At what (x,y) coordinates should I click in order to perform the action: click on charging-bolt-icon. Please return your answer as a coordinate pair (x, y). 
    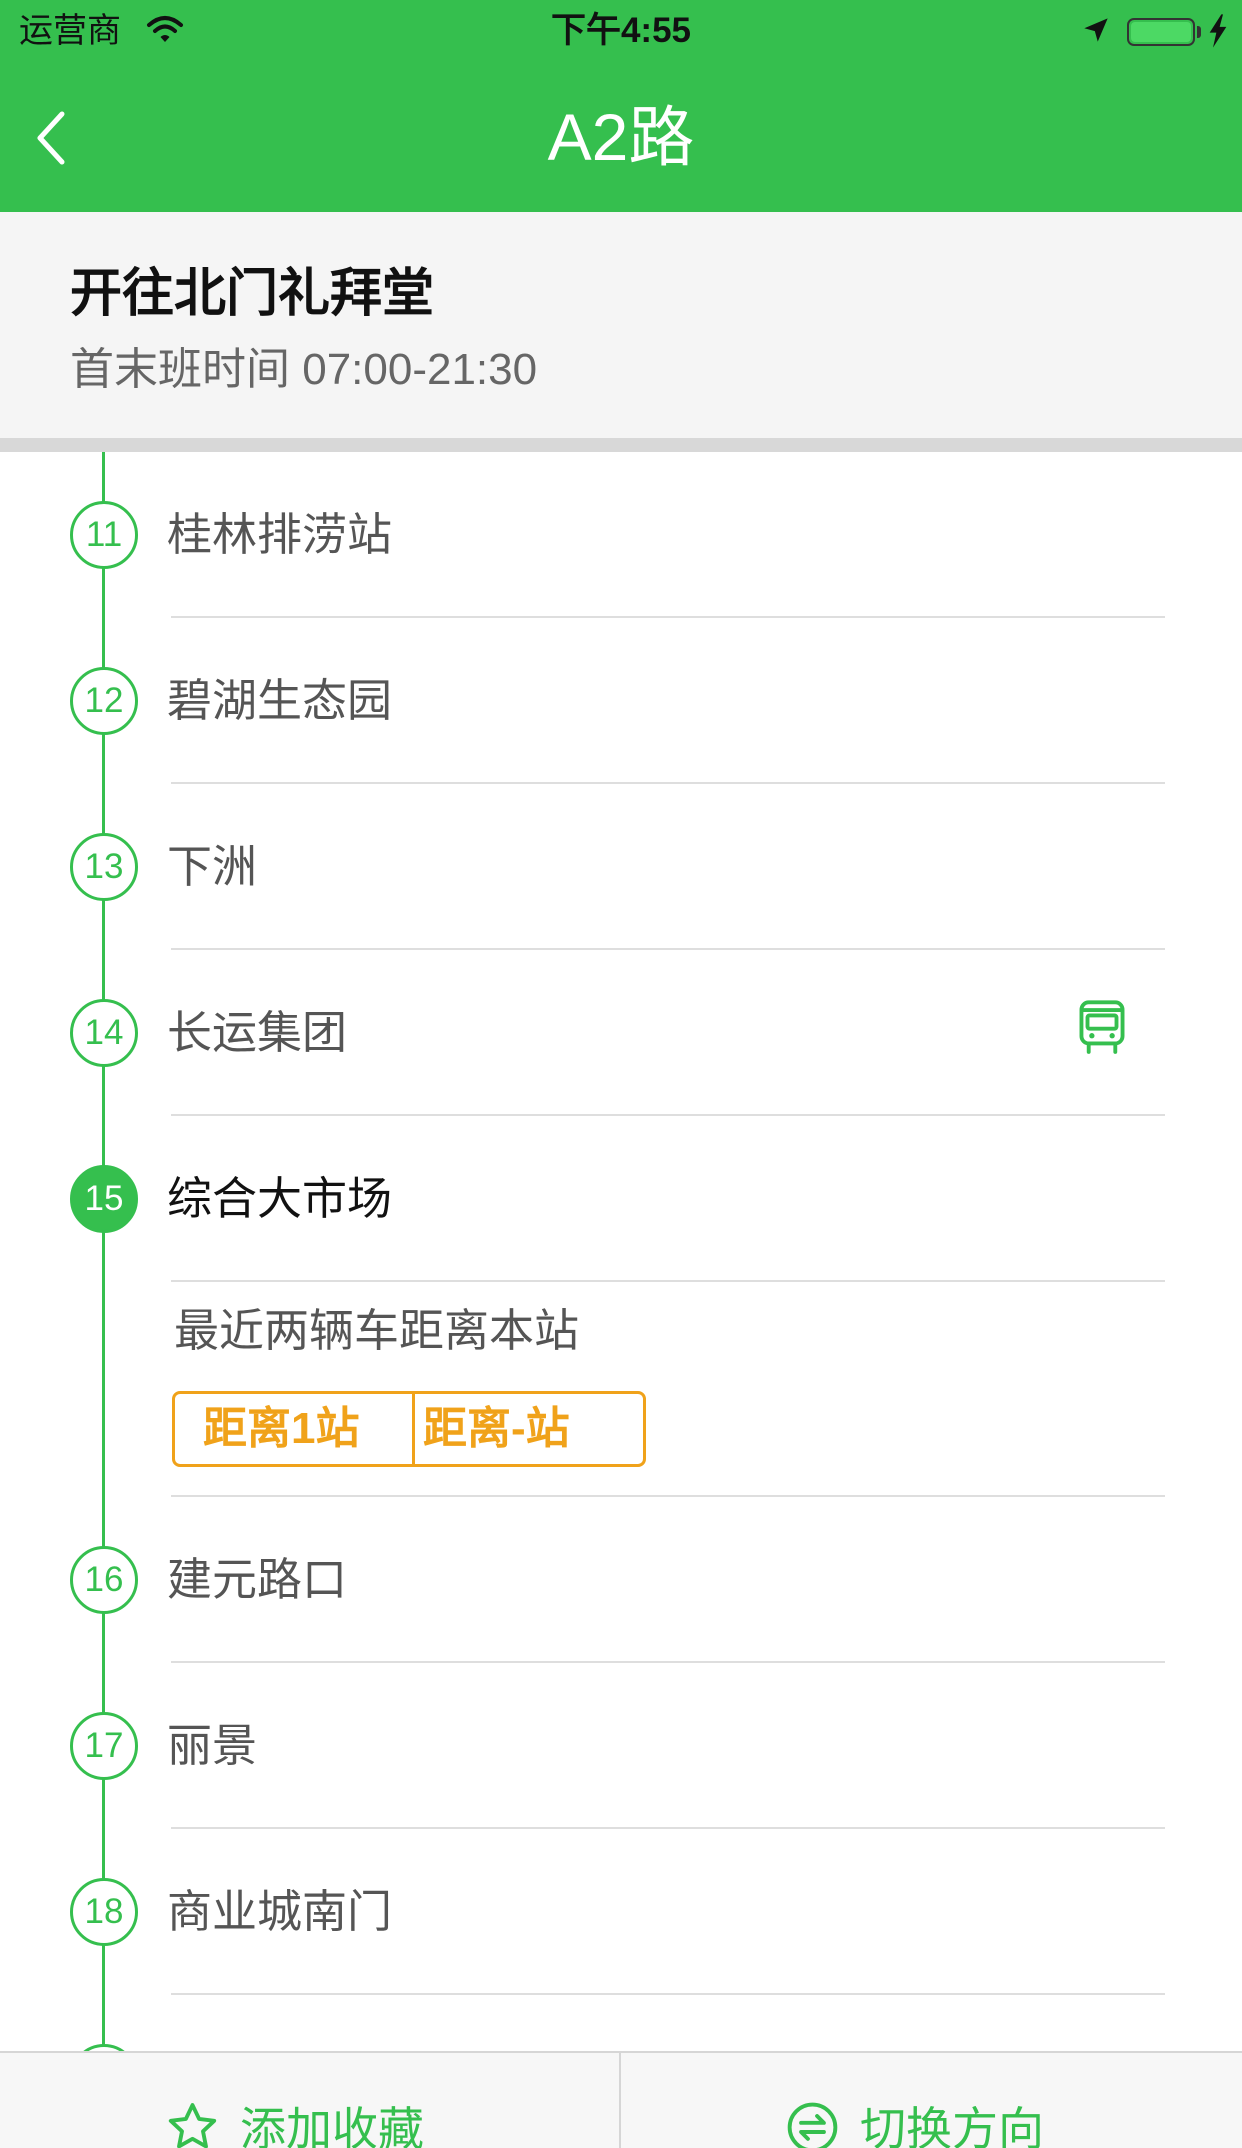
    Looking at the image, I should click on (1218, 31).